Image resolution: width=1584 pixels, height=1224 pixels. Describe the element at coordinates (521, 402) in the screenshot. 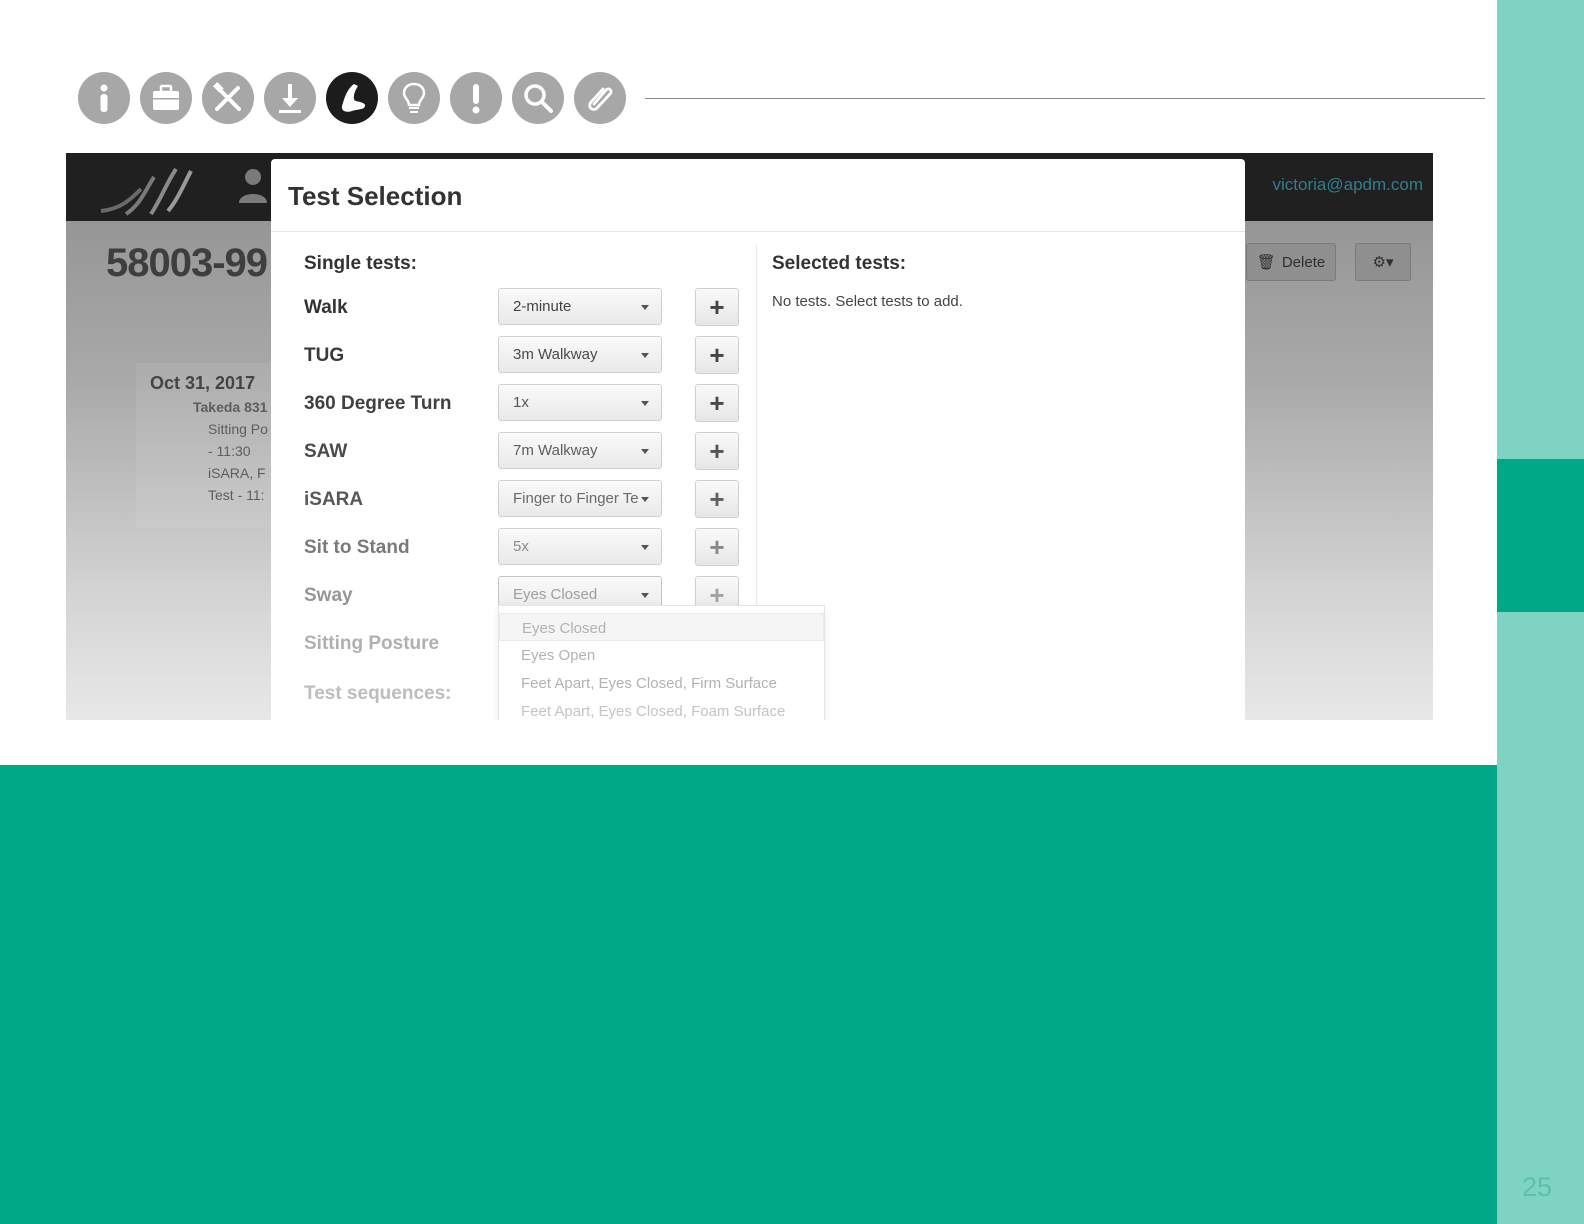

I see `select-value: 1x` at that location.